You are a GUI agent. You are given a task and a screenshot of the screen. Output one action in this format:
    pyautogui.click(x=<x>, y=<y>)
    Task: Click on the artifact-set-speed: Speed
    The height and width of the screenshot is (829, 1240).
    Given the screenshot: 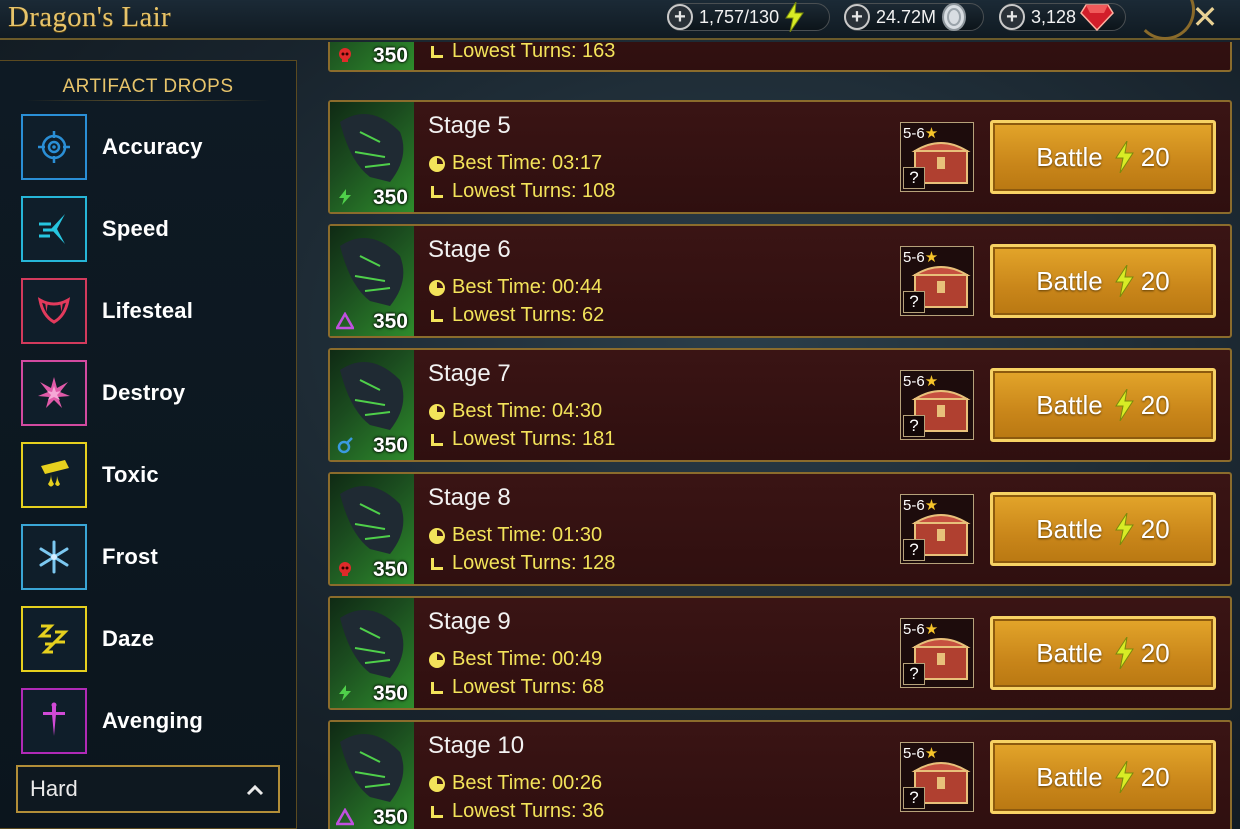 What is the action you would take?
    pyautogui.click(x=151, y=229)
    